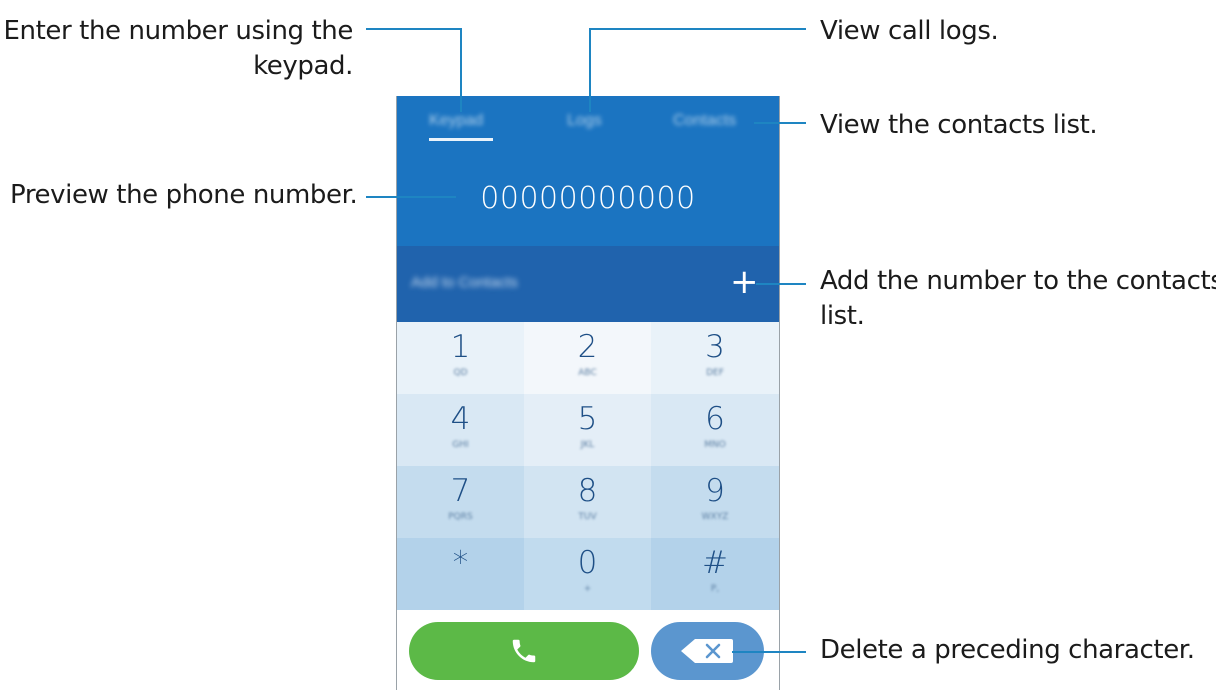 The image size is (1216, 690). I want to click on leader-keypad-v, so click(461, 70).